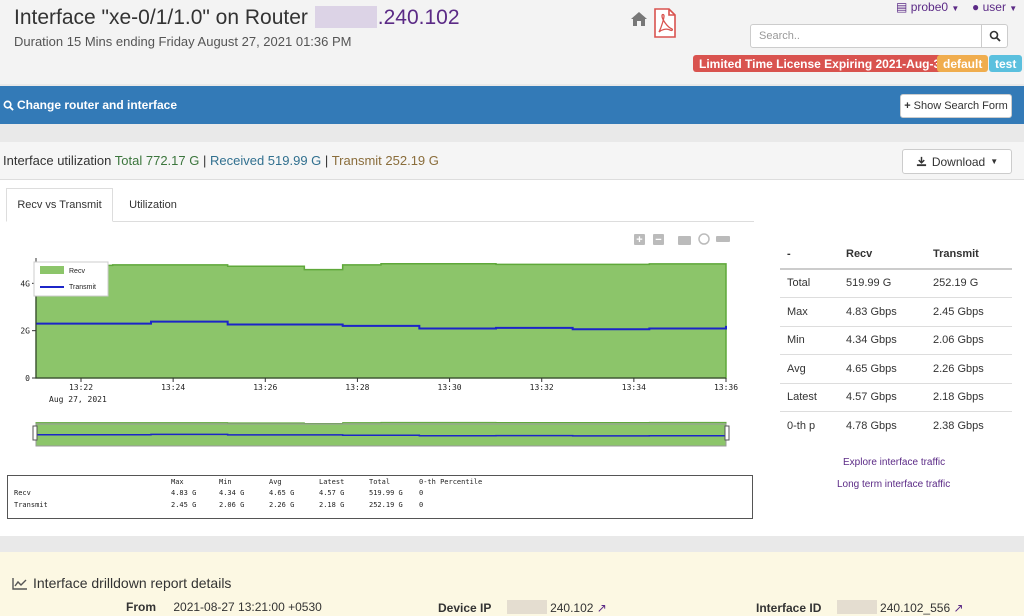 The image size is (1024, 616). What do you see at coordinates (141, 607) in the screenshot?
I see `from-label: From` at bounding box center [141, 607].